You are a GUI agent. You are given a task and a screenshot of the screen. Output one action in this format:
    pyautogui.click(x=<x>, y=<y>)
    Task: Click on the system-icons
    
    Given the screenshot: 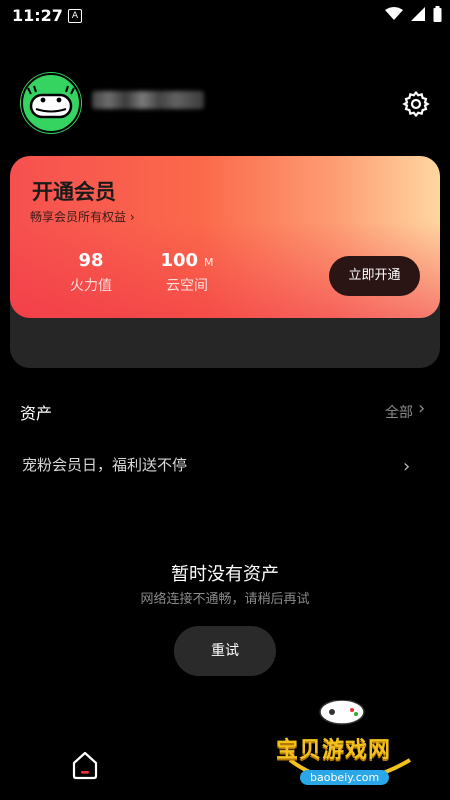 What is the action you would take?
    pyautogui.click(x=413, y=14)
    